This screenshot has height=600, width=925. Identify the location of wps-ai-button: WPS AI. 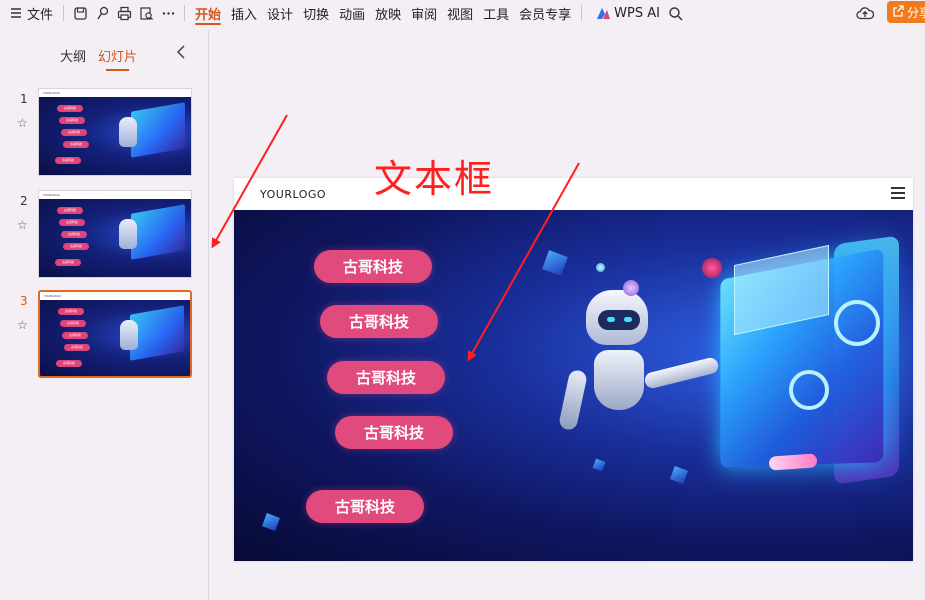
(626, 13).